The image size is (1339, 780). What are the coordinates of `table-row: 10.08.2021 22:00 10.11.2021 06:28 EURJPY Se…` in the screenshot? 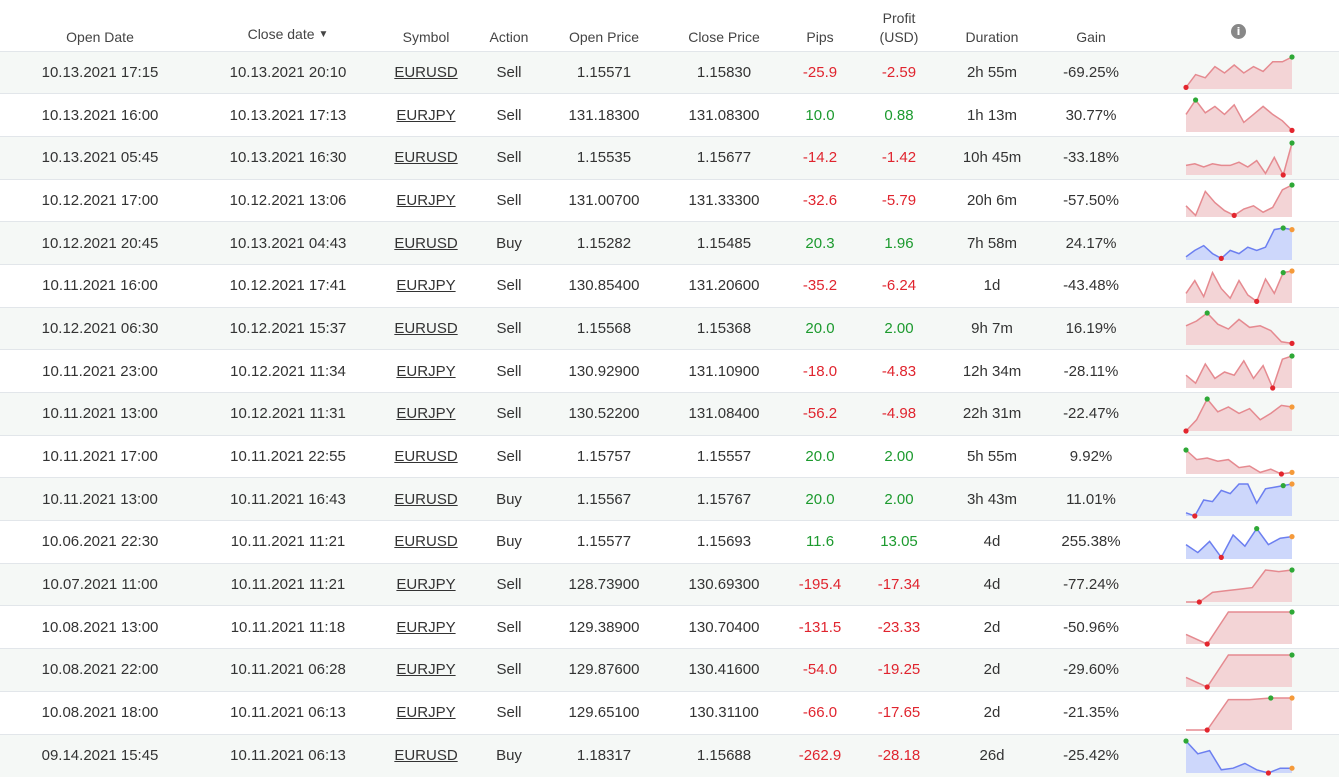 It's located at (669, 670).